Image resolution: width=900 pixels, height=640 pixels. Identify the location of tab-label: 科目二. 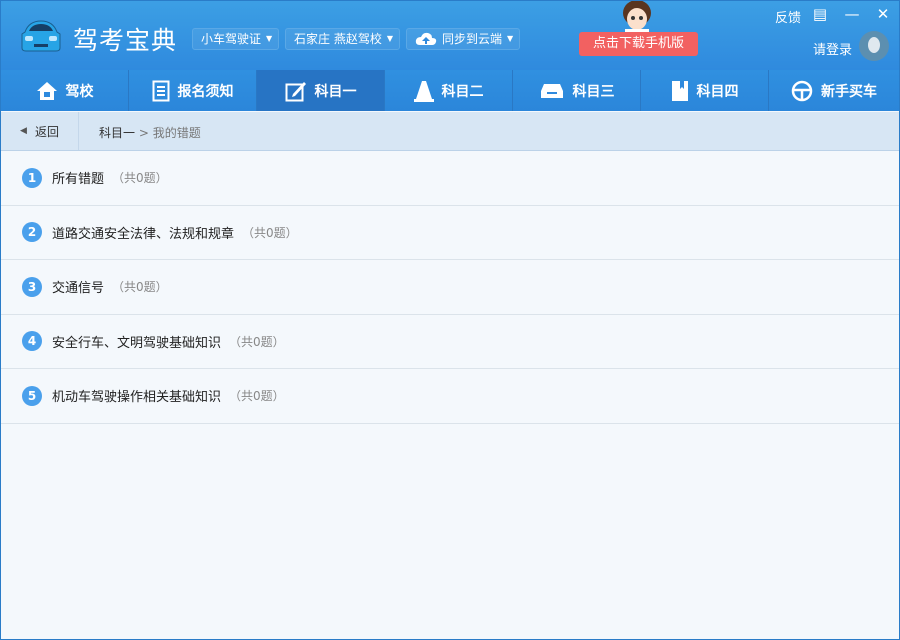
(462, 91).